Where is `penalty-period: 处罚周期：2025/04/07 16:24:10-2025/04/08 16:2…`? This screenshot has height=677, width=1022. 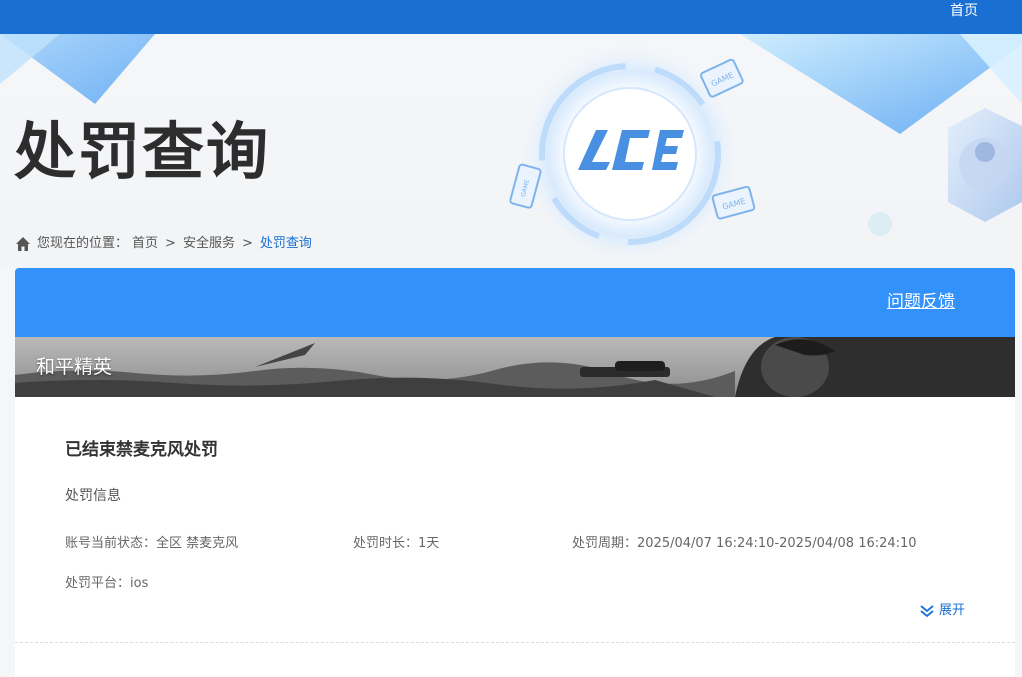
penalty-period: 处罚周期：2025/04/07 16:24:10-2025/04/08 16:2… is located at coordinates (744, 543).